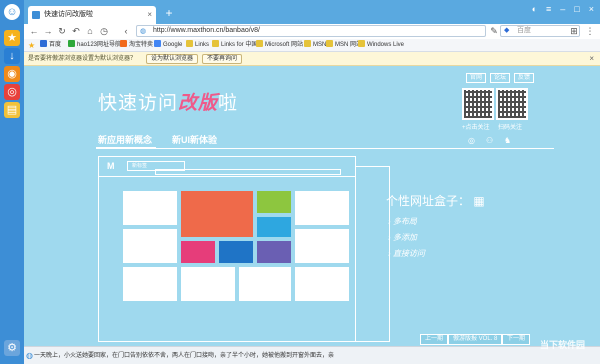 The width and height of the screenshot is (600, 364). I want to click on bookmark-label: 淘宝特卖, so click(141, 45).